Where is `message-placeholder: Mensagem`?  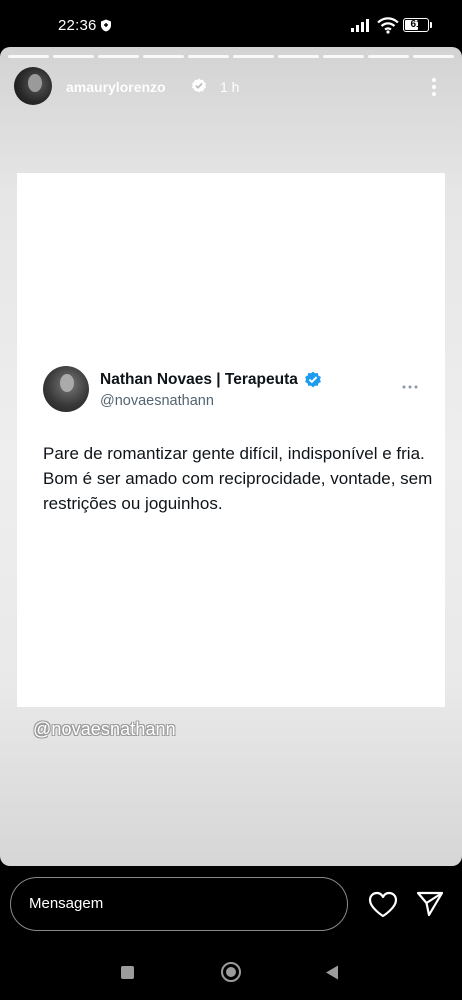 message-placeholder: Mensagem is located at coordinates (66, 903).